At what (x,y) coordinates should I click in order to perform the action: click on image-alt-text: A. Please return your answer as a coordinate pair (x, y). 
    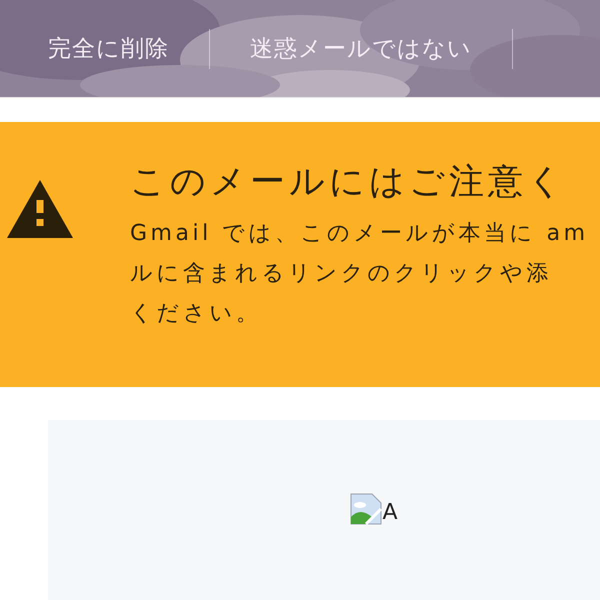
    Looking at the image, I should click on (390, 512).